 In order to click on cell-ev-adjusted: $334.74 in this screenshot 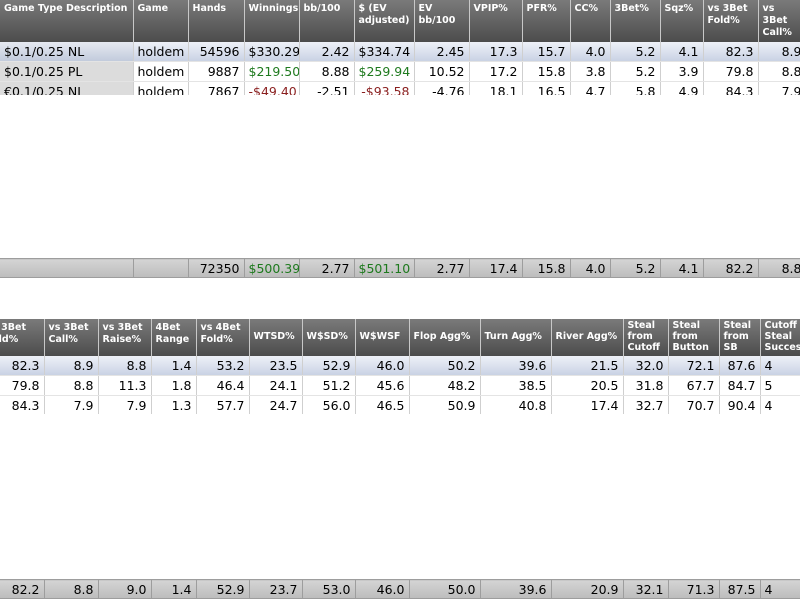, I will do `click(384, 52)`.